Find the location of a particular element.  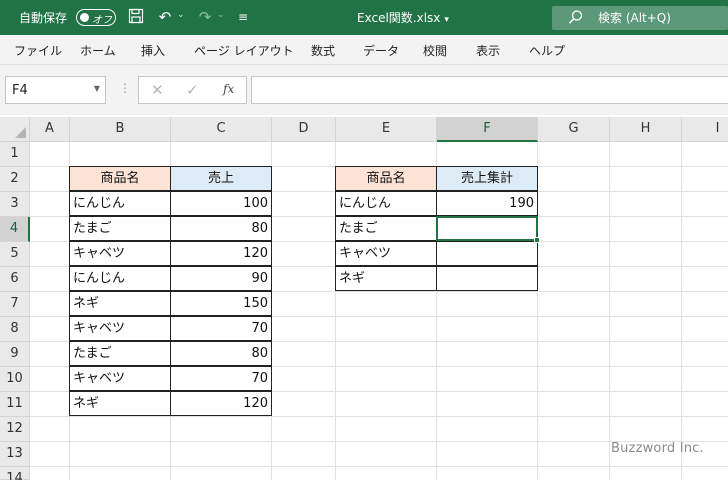

watermark: Buzzword Inc. is located at coordinates (657, 448).